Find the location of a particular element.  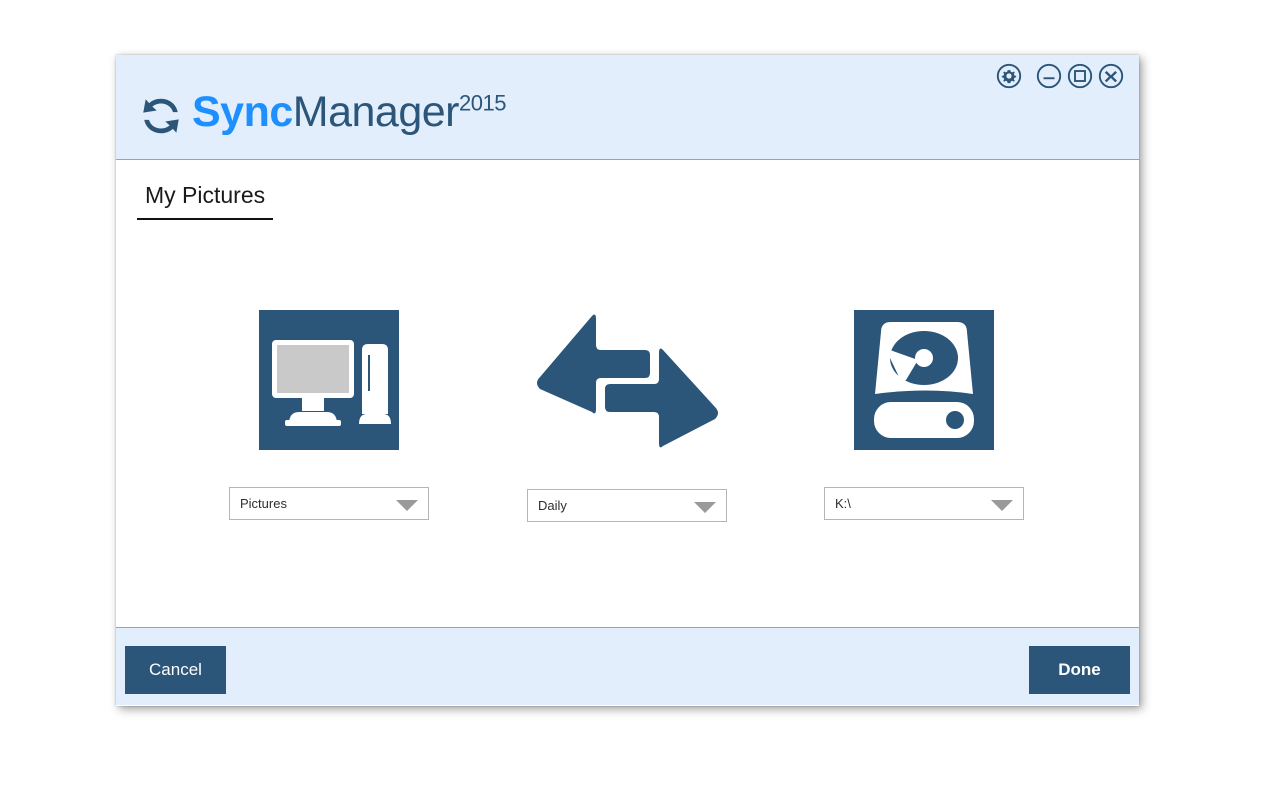

sync-arrows-circular-icon is located at coordinates (161, 116).